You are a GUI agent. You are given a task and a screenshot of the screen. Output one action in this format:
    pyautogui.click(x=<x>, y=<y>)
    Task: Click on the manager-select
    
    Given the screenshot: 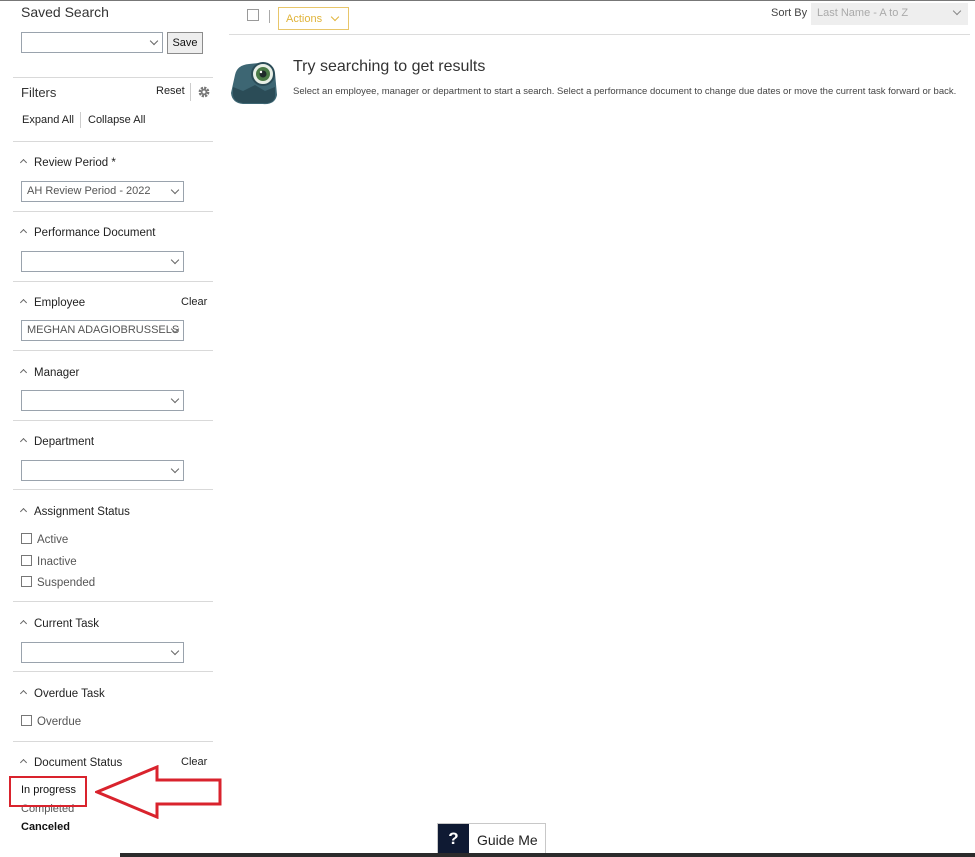 What is the action you would take?
    pyautogui.click(x=102, y=400)
    